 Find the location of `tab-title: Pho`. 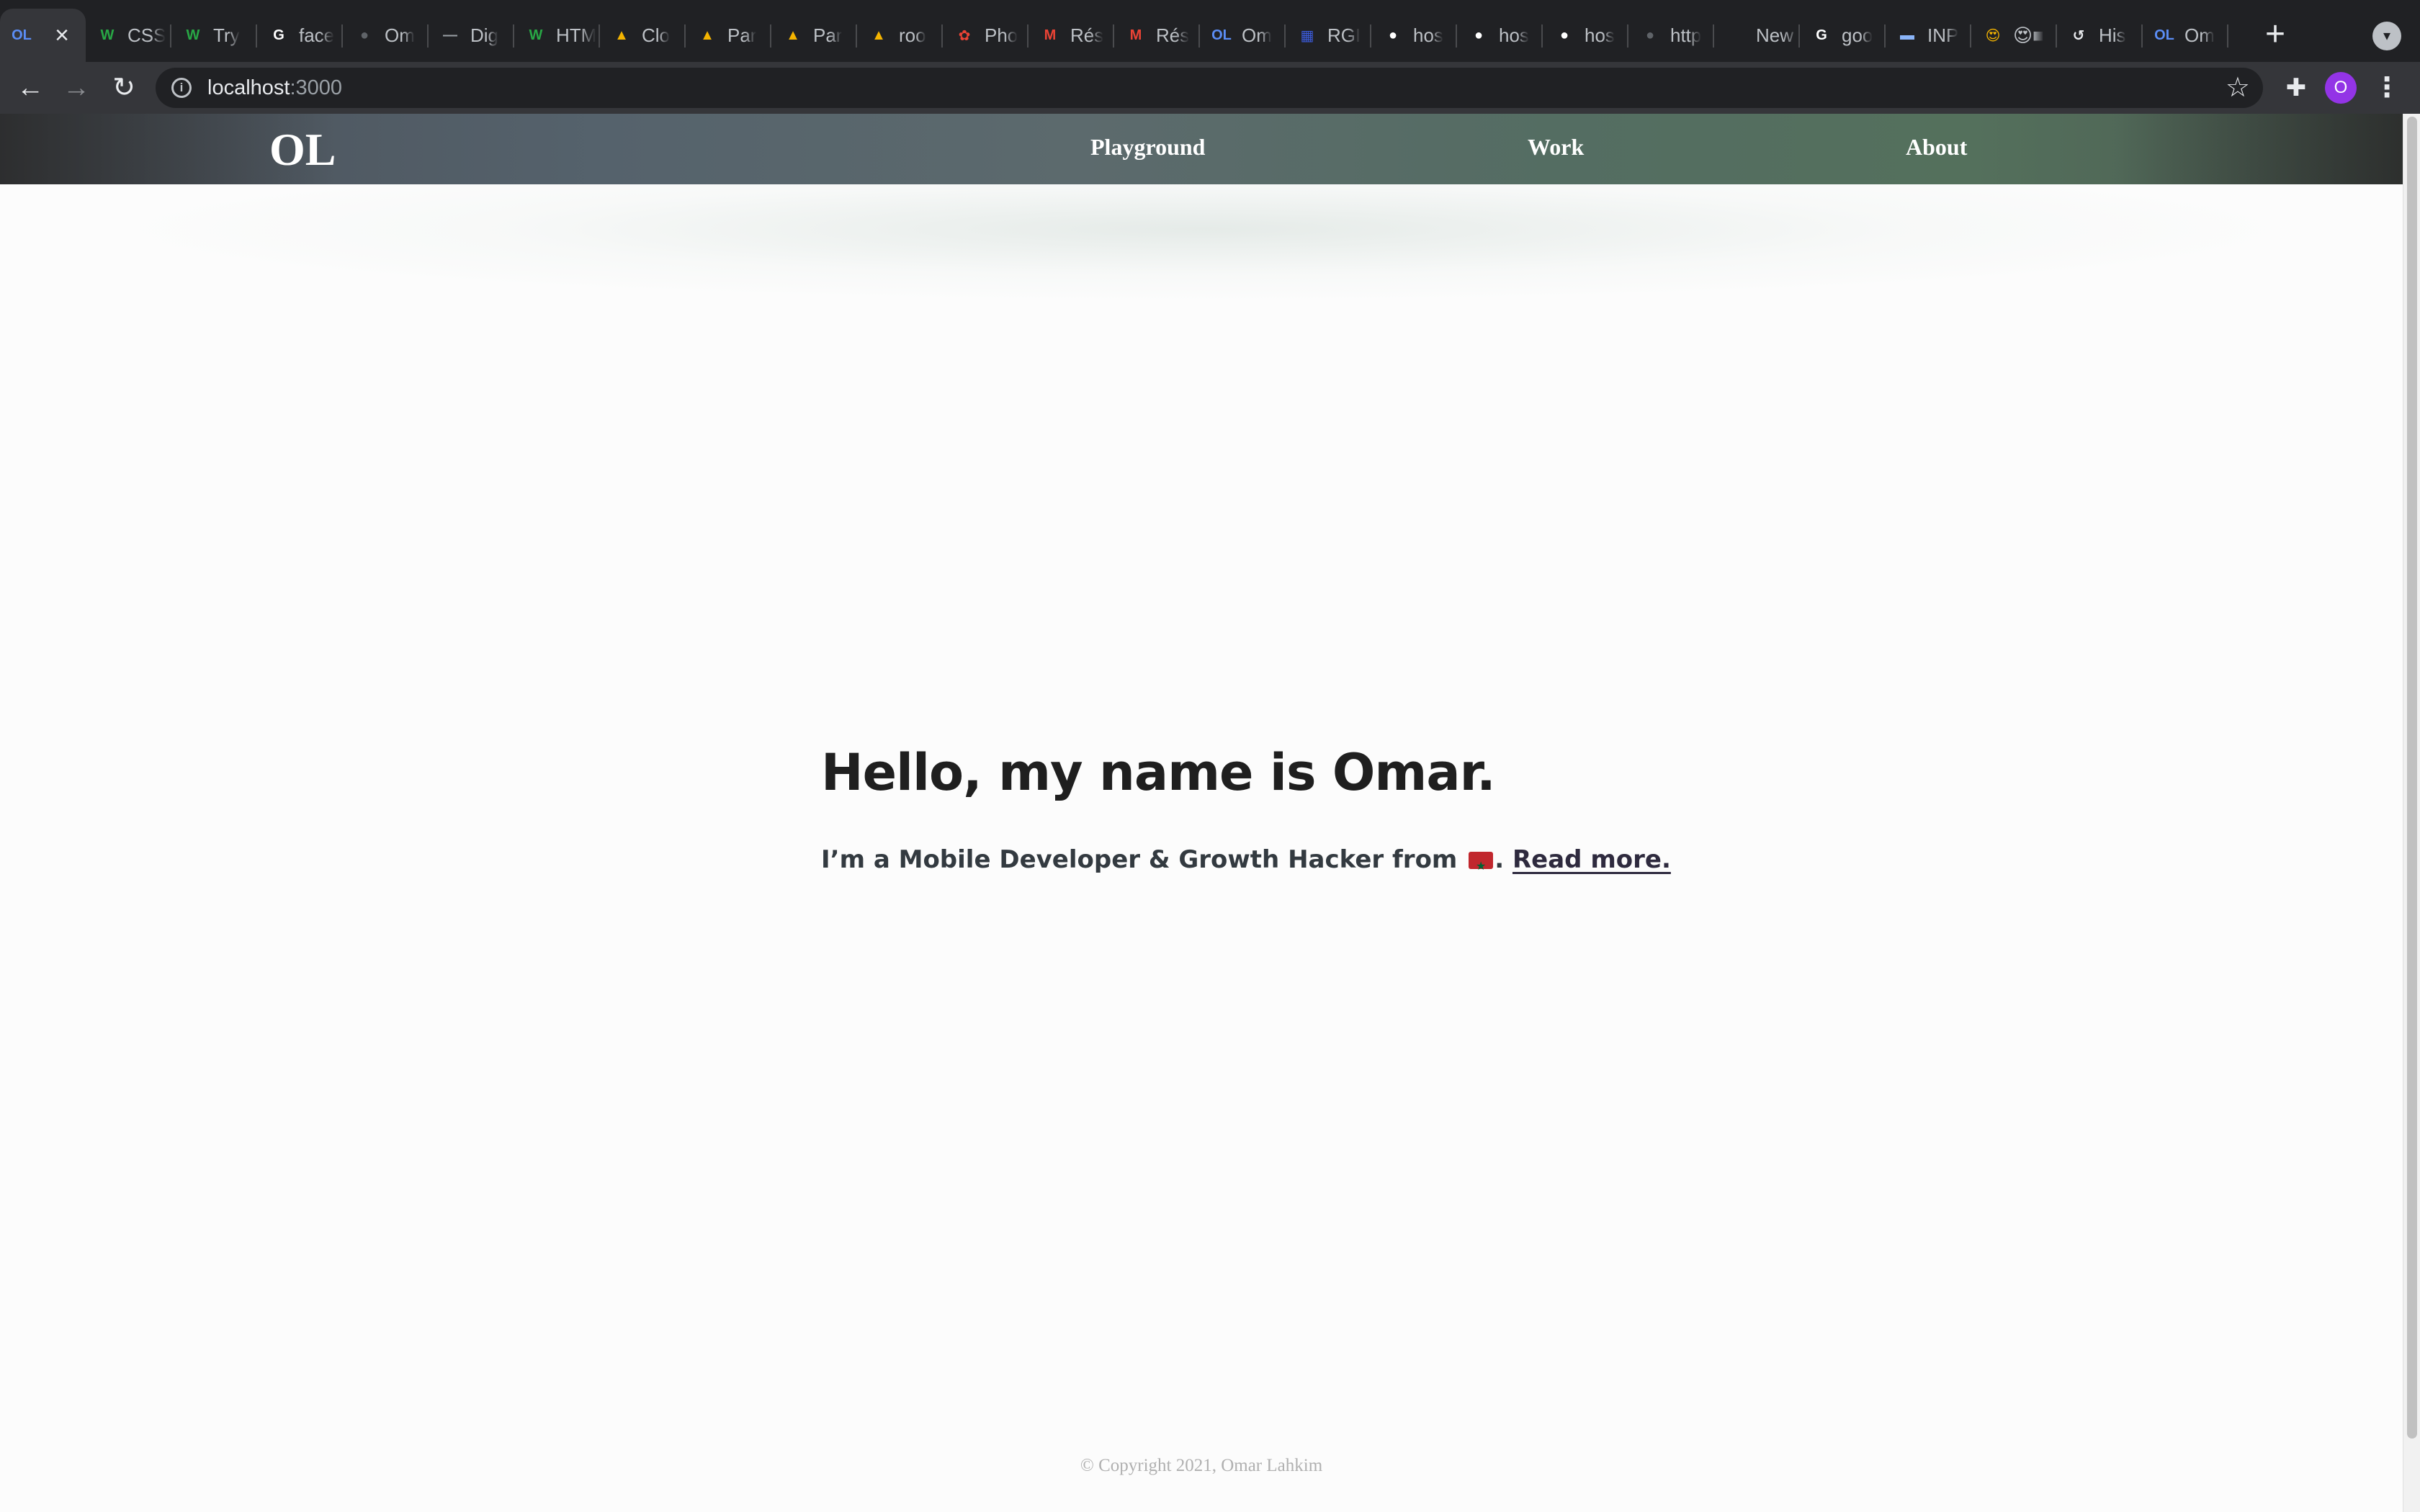

tab-title: Pho is located at coordinates (1001, 35).